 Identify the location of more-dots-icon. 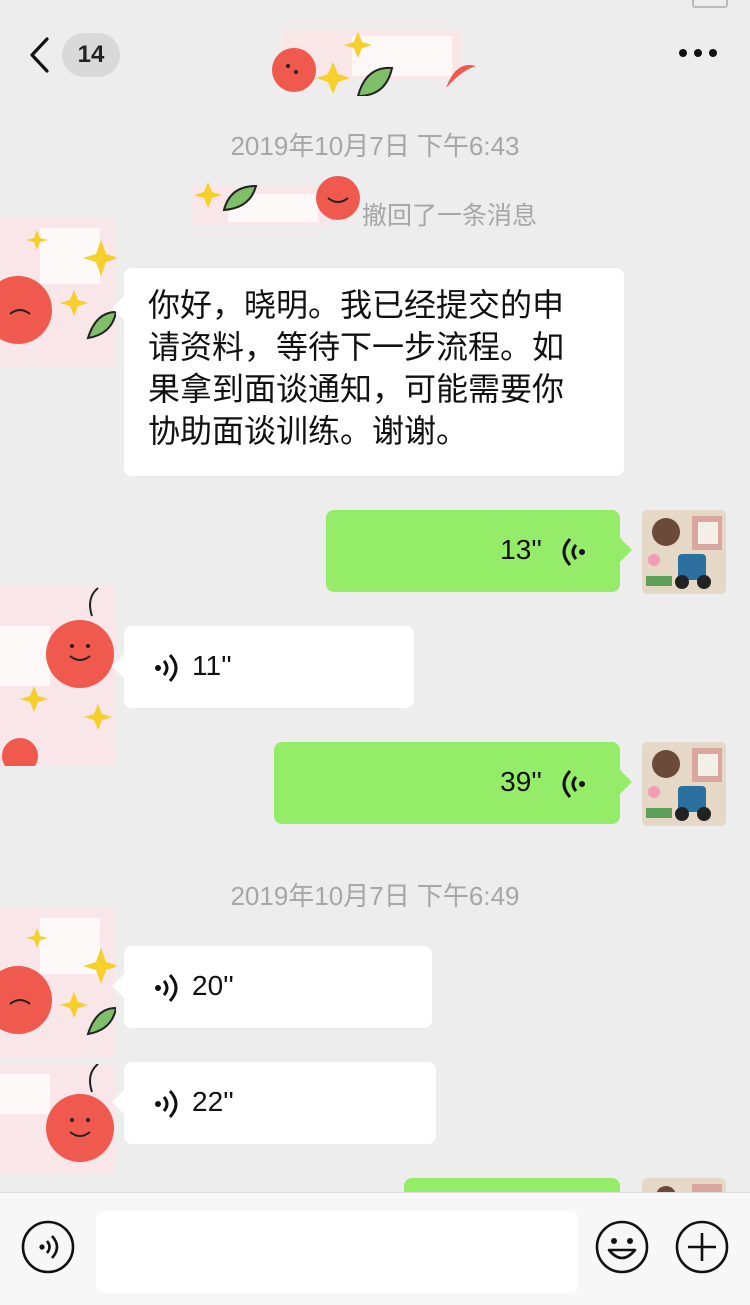
(698, 53).